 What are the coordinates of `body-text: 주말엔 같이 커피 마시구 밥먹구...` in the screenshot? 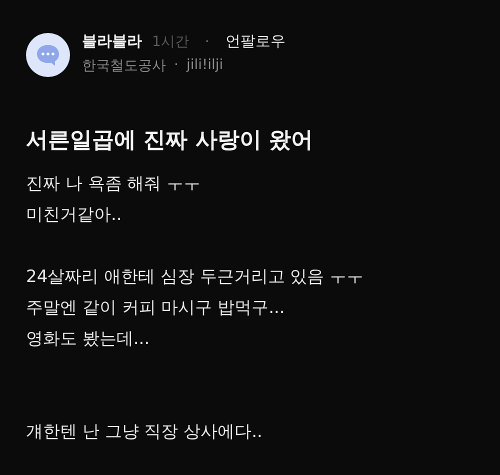 It's located at (156, 308).